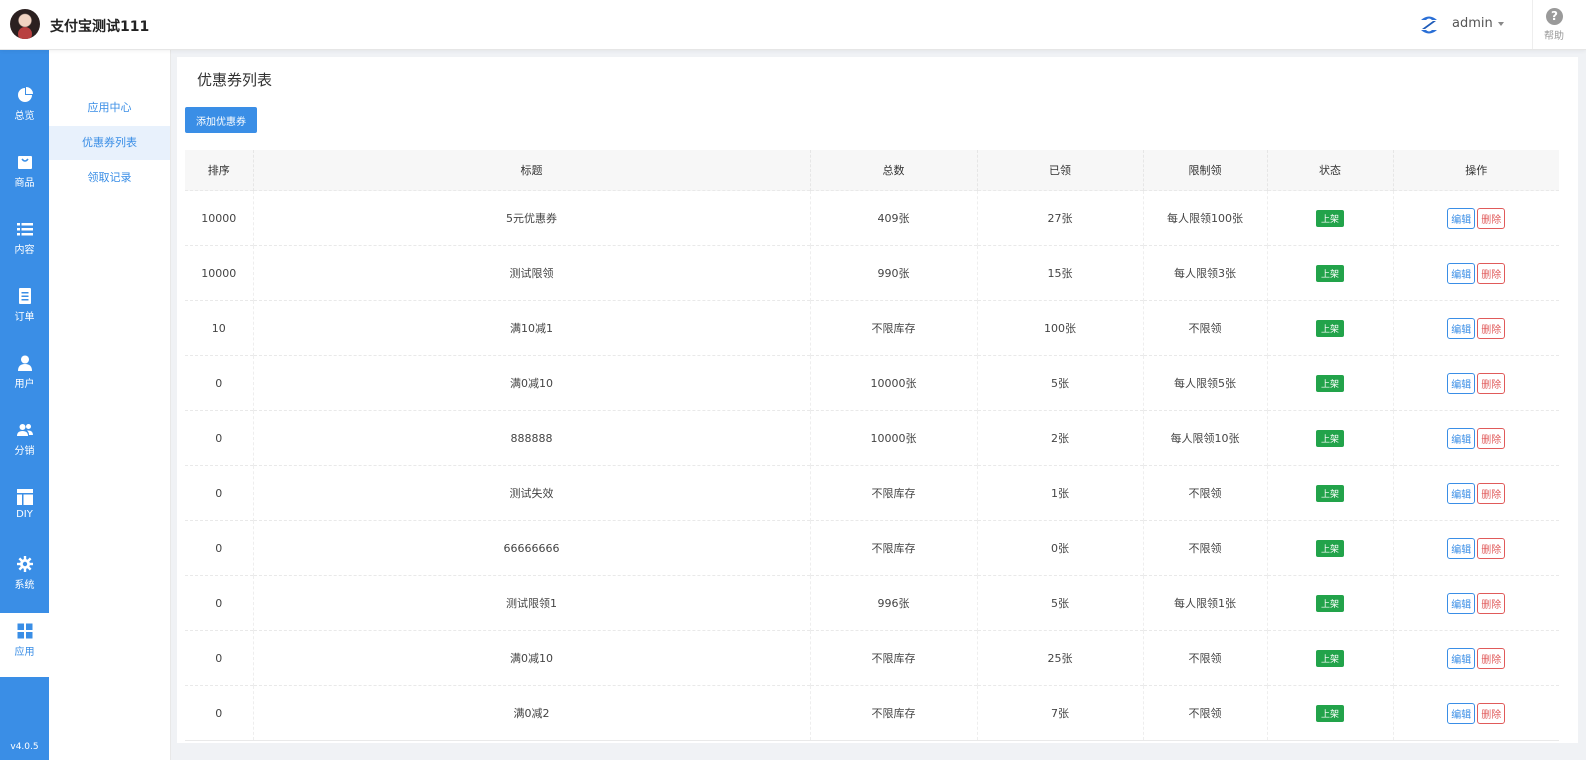 Image resolution: width=1586 pixels, height=760 pixels. What do you see at coordinates (24, 444) in the screenshot?
I see `sidebar-item-distribution: 分销` at bounding box center [24, 444].